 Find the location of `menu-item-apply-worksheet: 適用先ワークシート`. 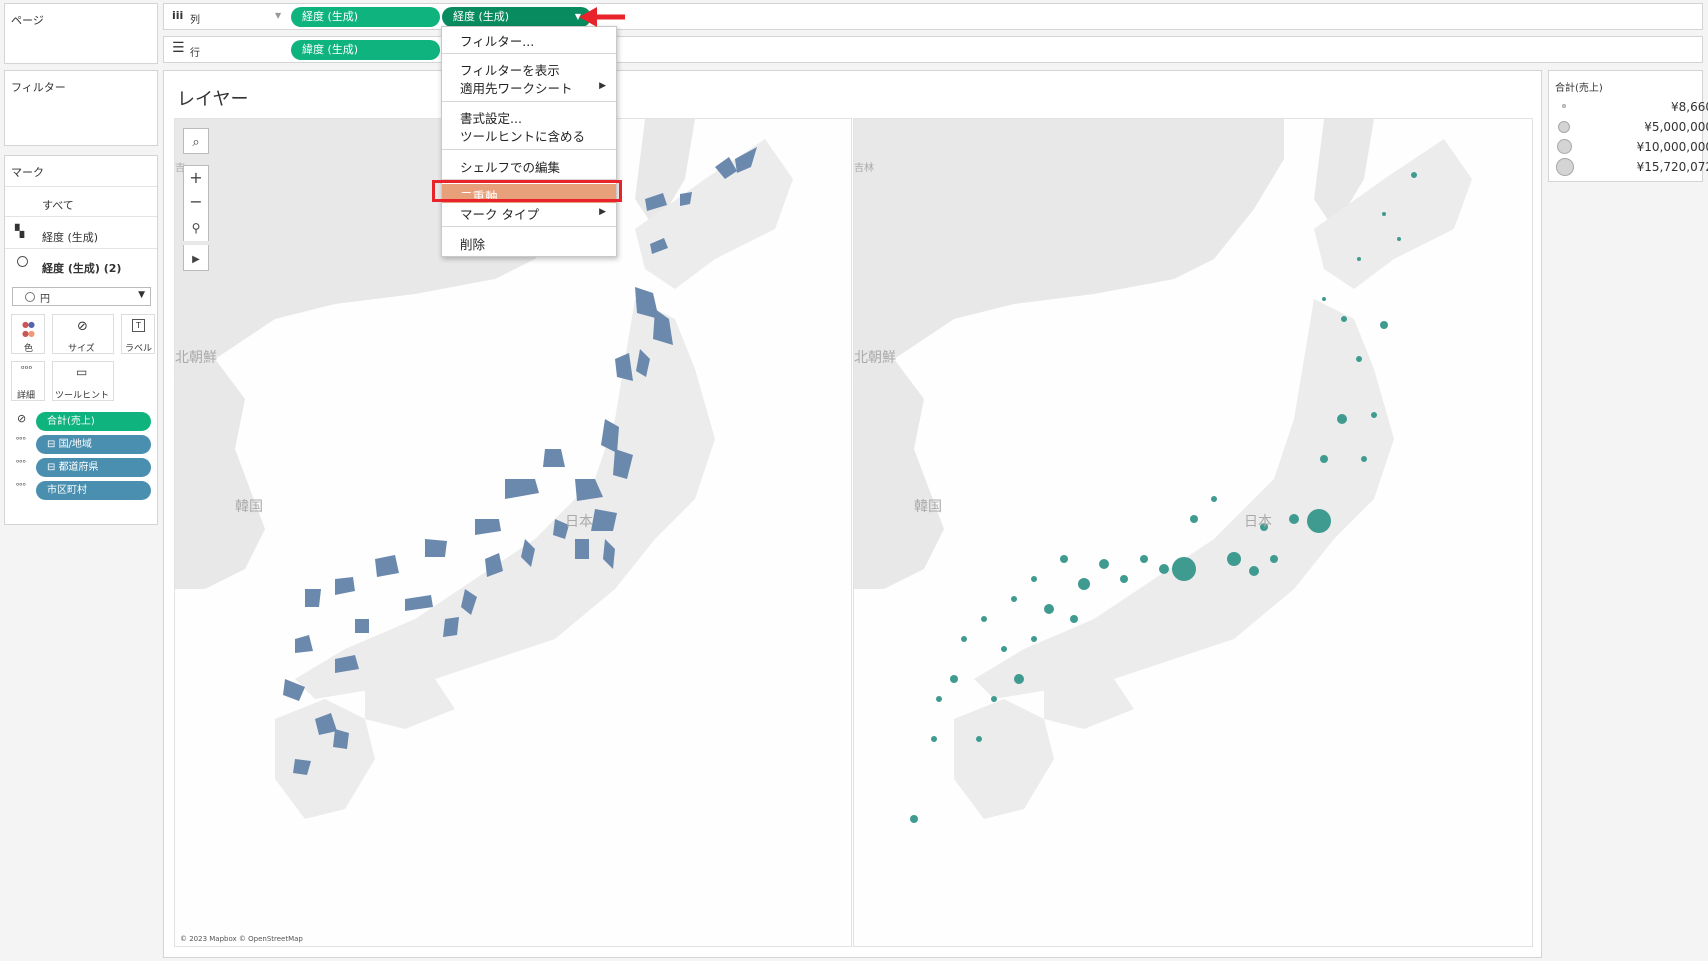

menu-item-apply-worksheet: 適用先ワークシート is located at coordinates (516, 87).